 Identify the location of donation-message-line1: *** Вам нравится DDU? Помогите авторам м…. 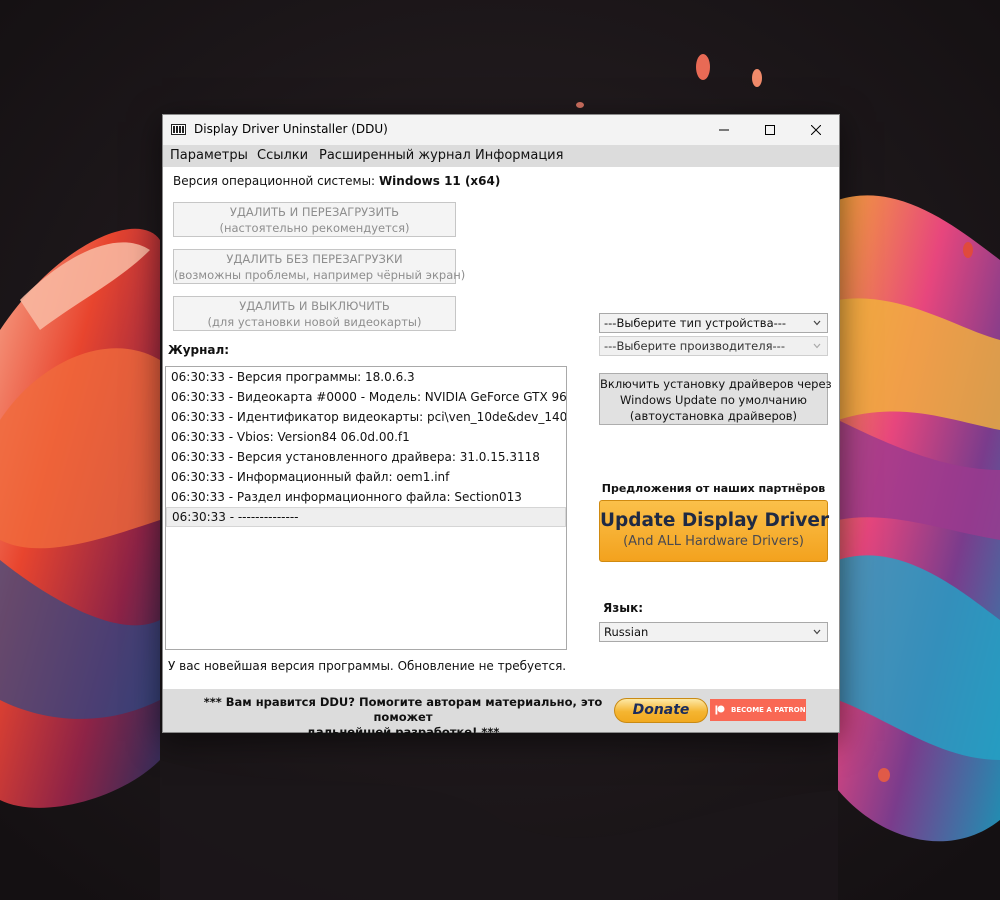
(403, 709).